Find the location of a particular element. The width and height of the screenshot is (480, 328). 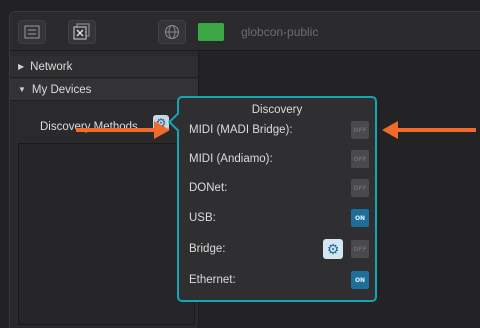

network-globe-button is located at coordinates (172, 32).